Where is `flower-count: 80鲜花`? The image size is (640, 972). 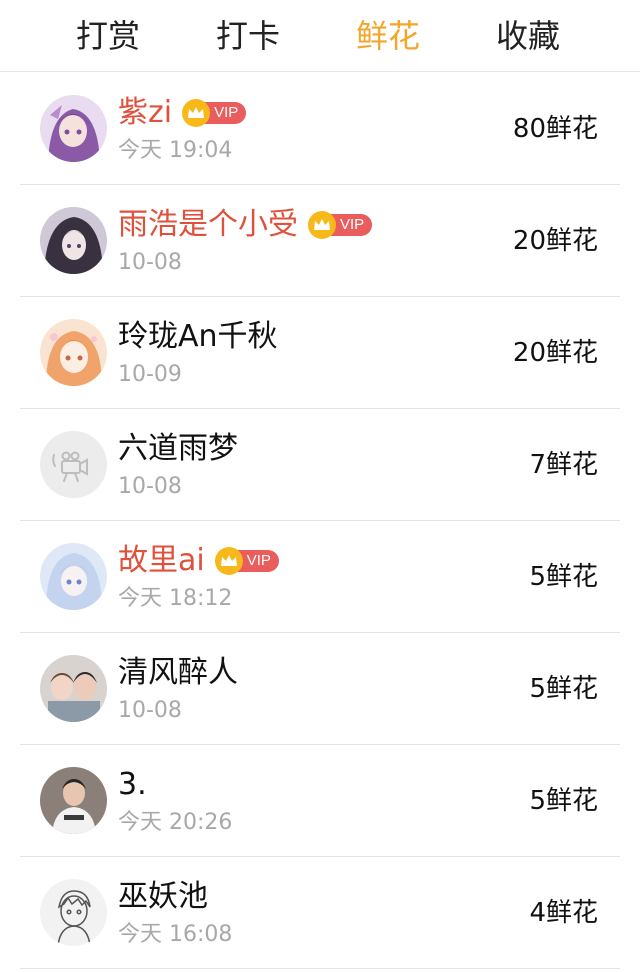
flower-count: 80鲜花 is located at coordinates (555, 129).